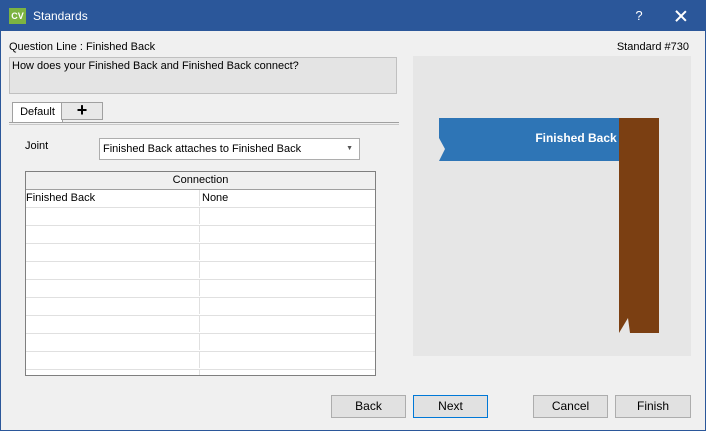 This screenshot has width=706, height=431. What do you see at coordinates (214, 198) in the screenshot?
I see `row-value-cell: None` at bounding box center [214, 198].